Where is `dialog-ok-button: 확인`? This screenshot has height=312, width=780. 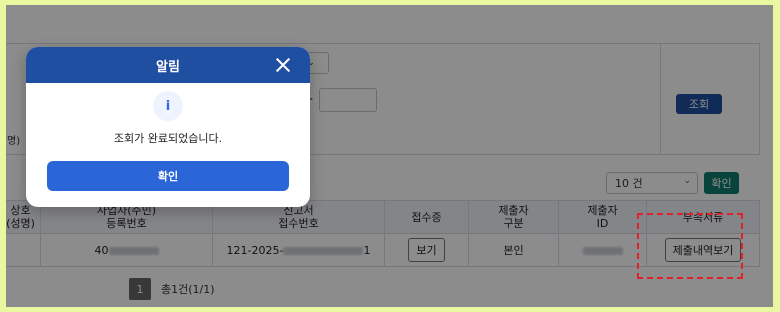
dialog-ok-button: 확인 is located at coordinates (168, 176).